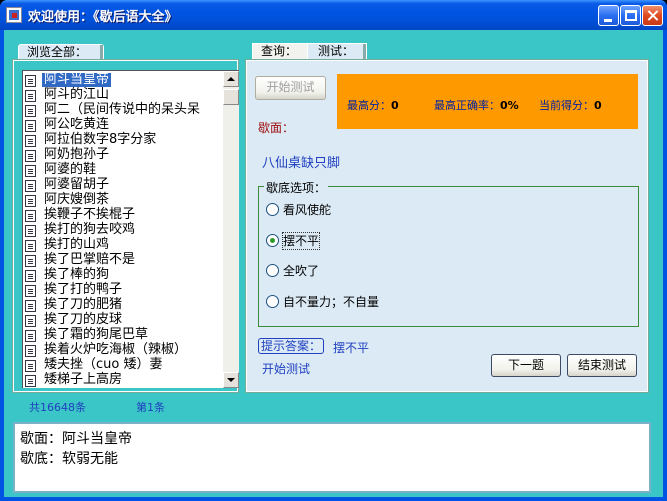 The width and height of the screenshot is (667, 501). What do you see at coordinates (123, 275) in the screenshot?
I see `list-item: 挨了棒的狗` at bounding box center [123, 275].